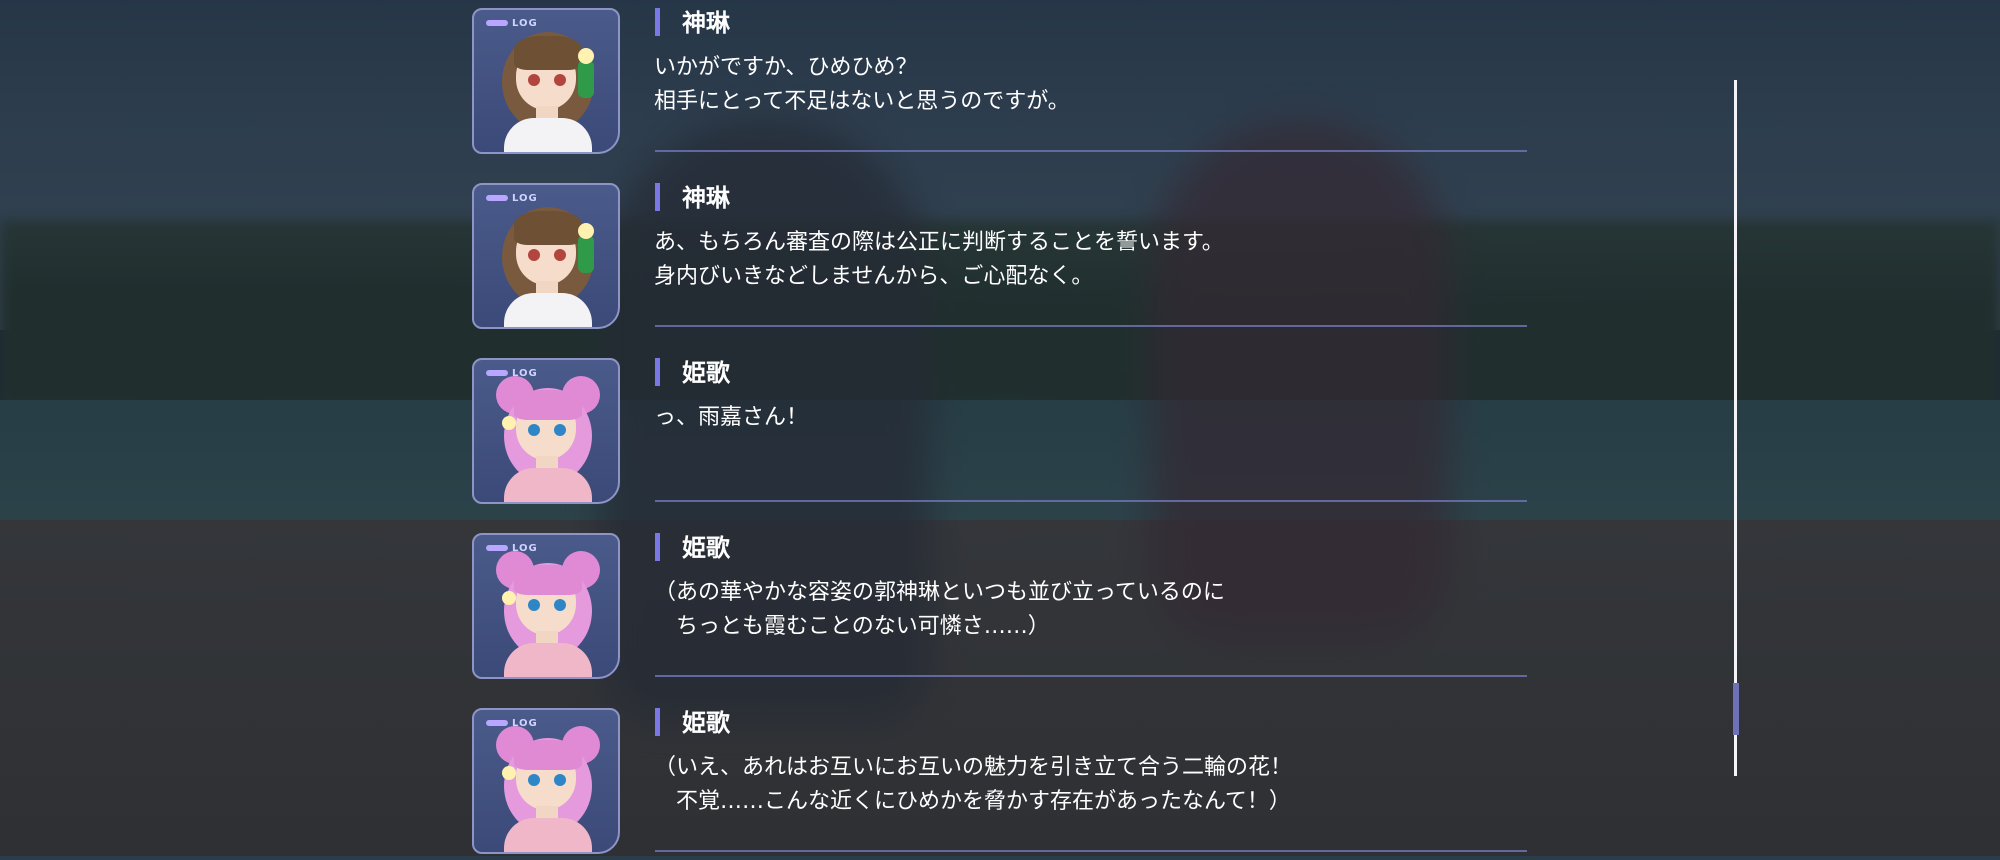 The image size is (2000, 860). What do you see at coordinates (939, 242) in the screenshot?
I see `dialogue-line-1: あ、もちろん審査の際は公正に判断することを誓います。` at bounding box center [939, 242].